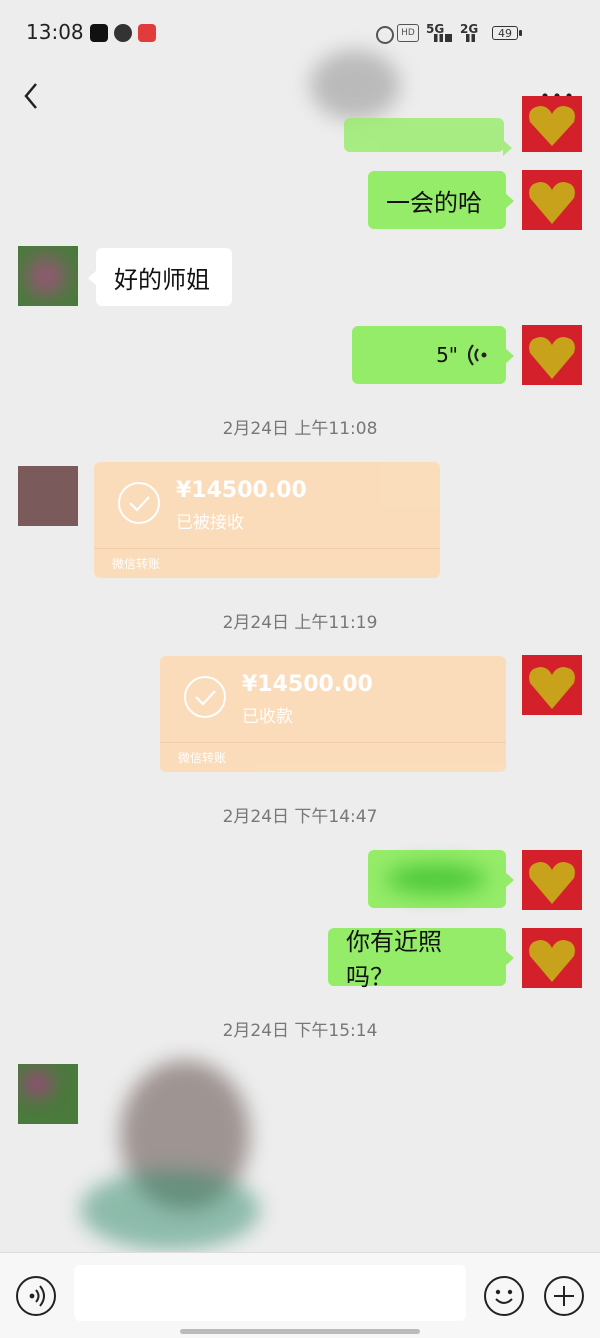 The image size is (600, 1338). What do you see at coordinates (123, 33) in the screenshot?
I see `video-app-icon` at bounding box center [123, 33].